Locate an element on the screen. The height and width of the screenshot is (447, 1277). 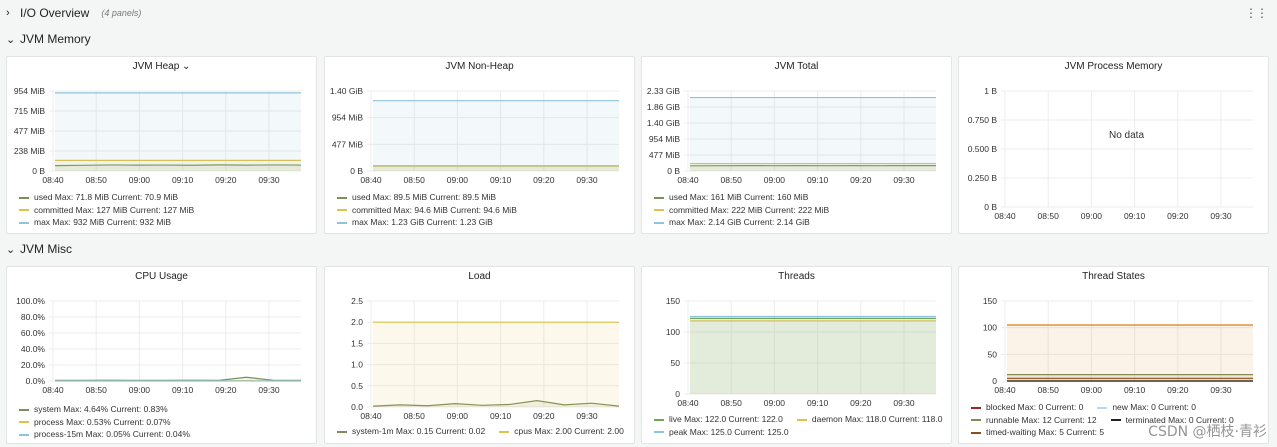
y-tick-label: 0.500 B is located at coordinates (983, 149).